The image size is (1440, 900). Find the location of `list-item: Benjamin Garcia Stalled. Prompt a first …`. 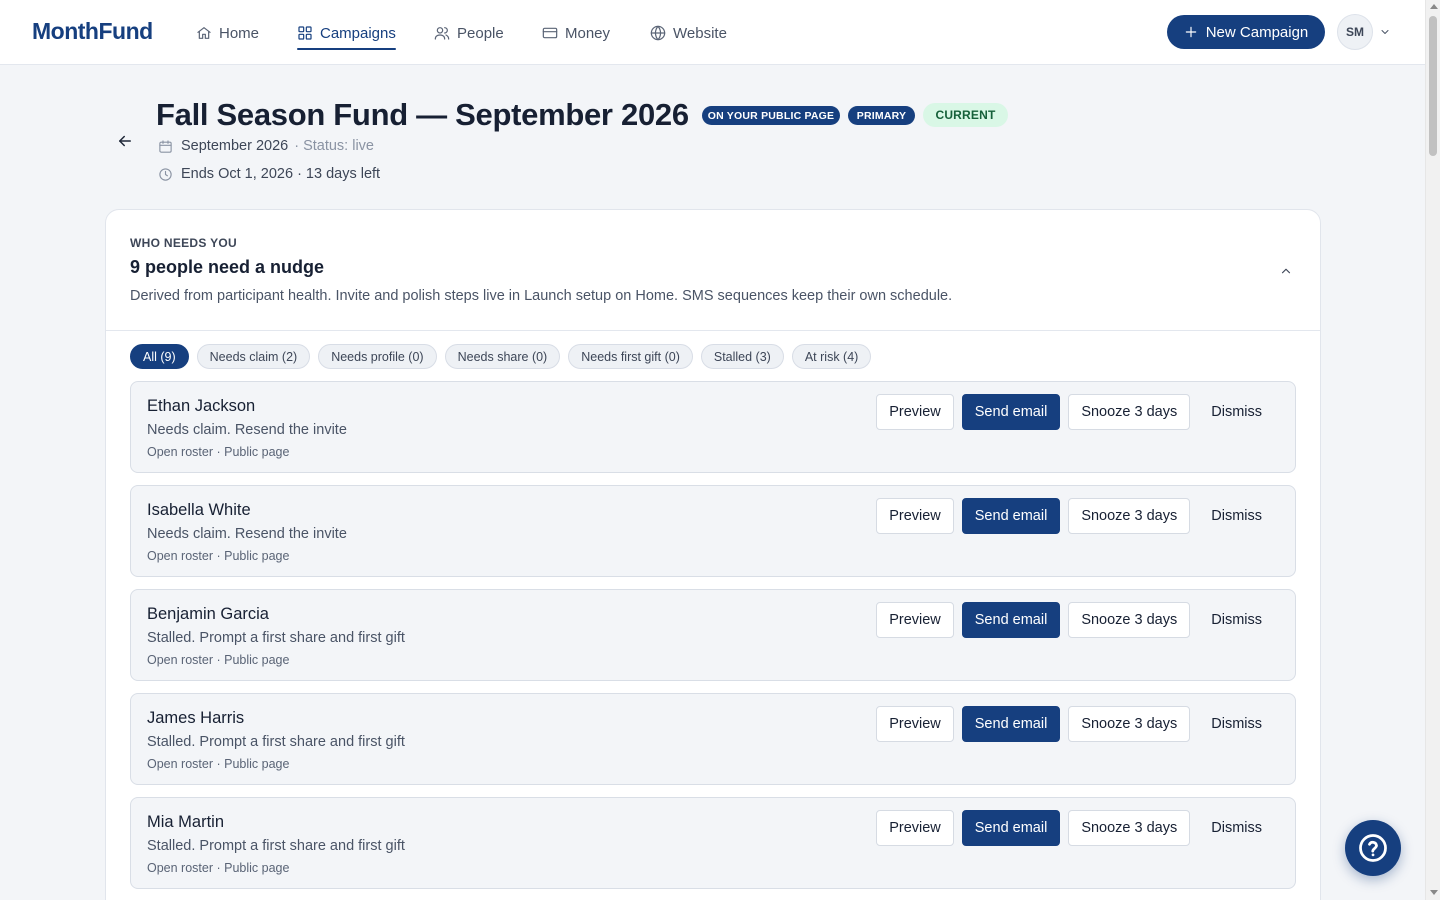

list-item: Benjamin Garcia Stalled. Prompt a first … is located at coordinates (713, 635).